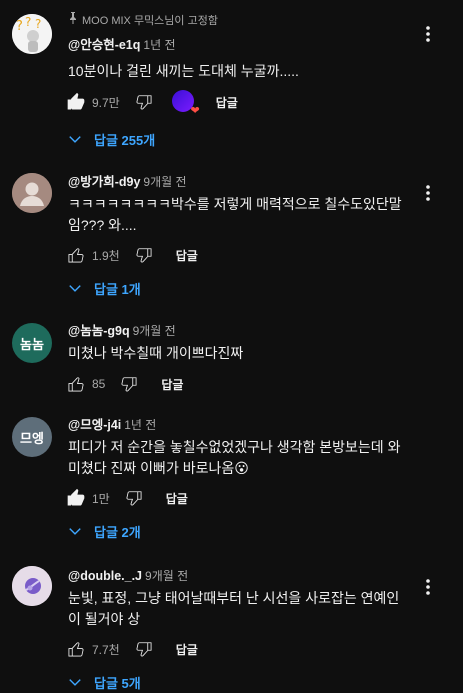 This screenshot has width=463, height=693. What do you see at coordinates (117, 289) in the screenshot?
I see `replies-label: 답글 1개` at bounding box center [117, 289].